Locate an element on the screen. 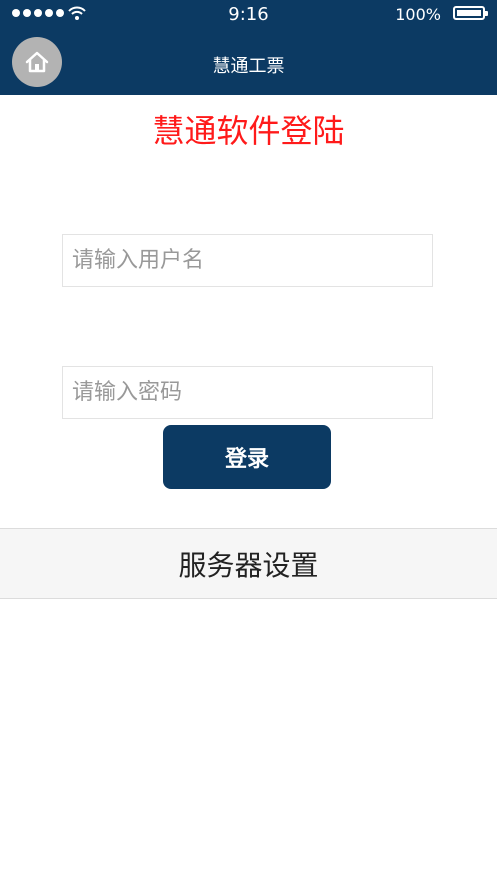  login-heading: 慧通软件登陆 is located at coordinates (248, 131).